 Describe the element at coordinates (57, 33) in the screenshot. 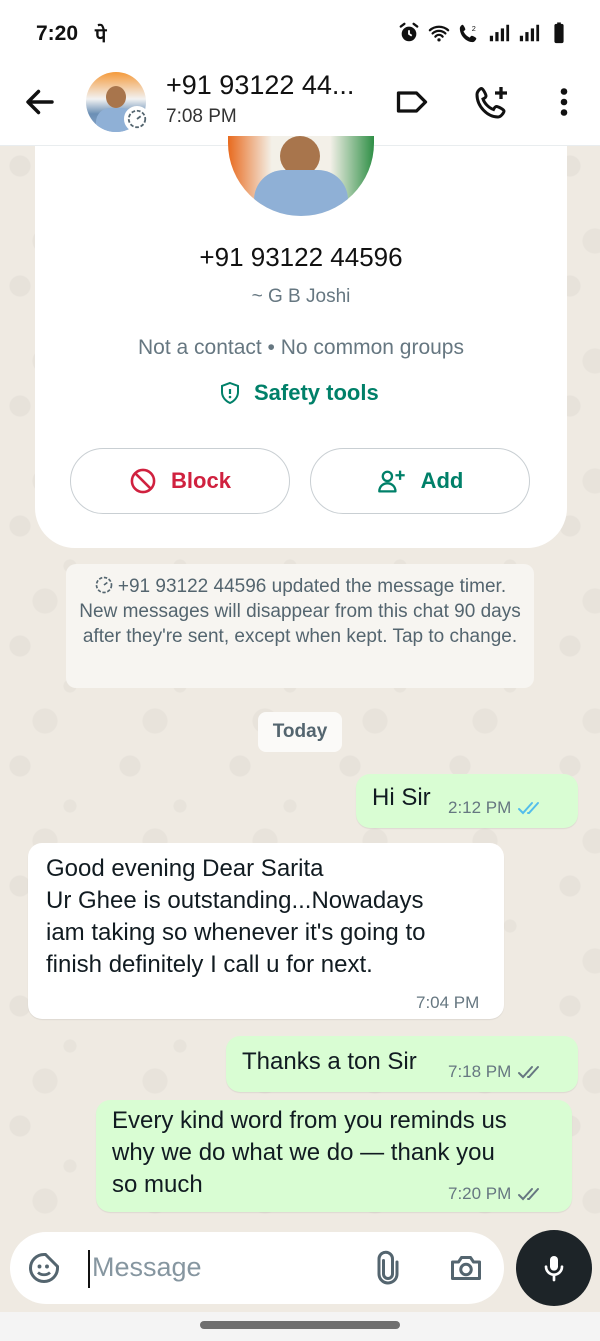

I see `status-time: 7:20` at that location.